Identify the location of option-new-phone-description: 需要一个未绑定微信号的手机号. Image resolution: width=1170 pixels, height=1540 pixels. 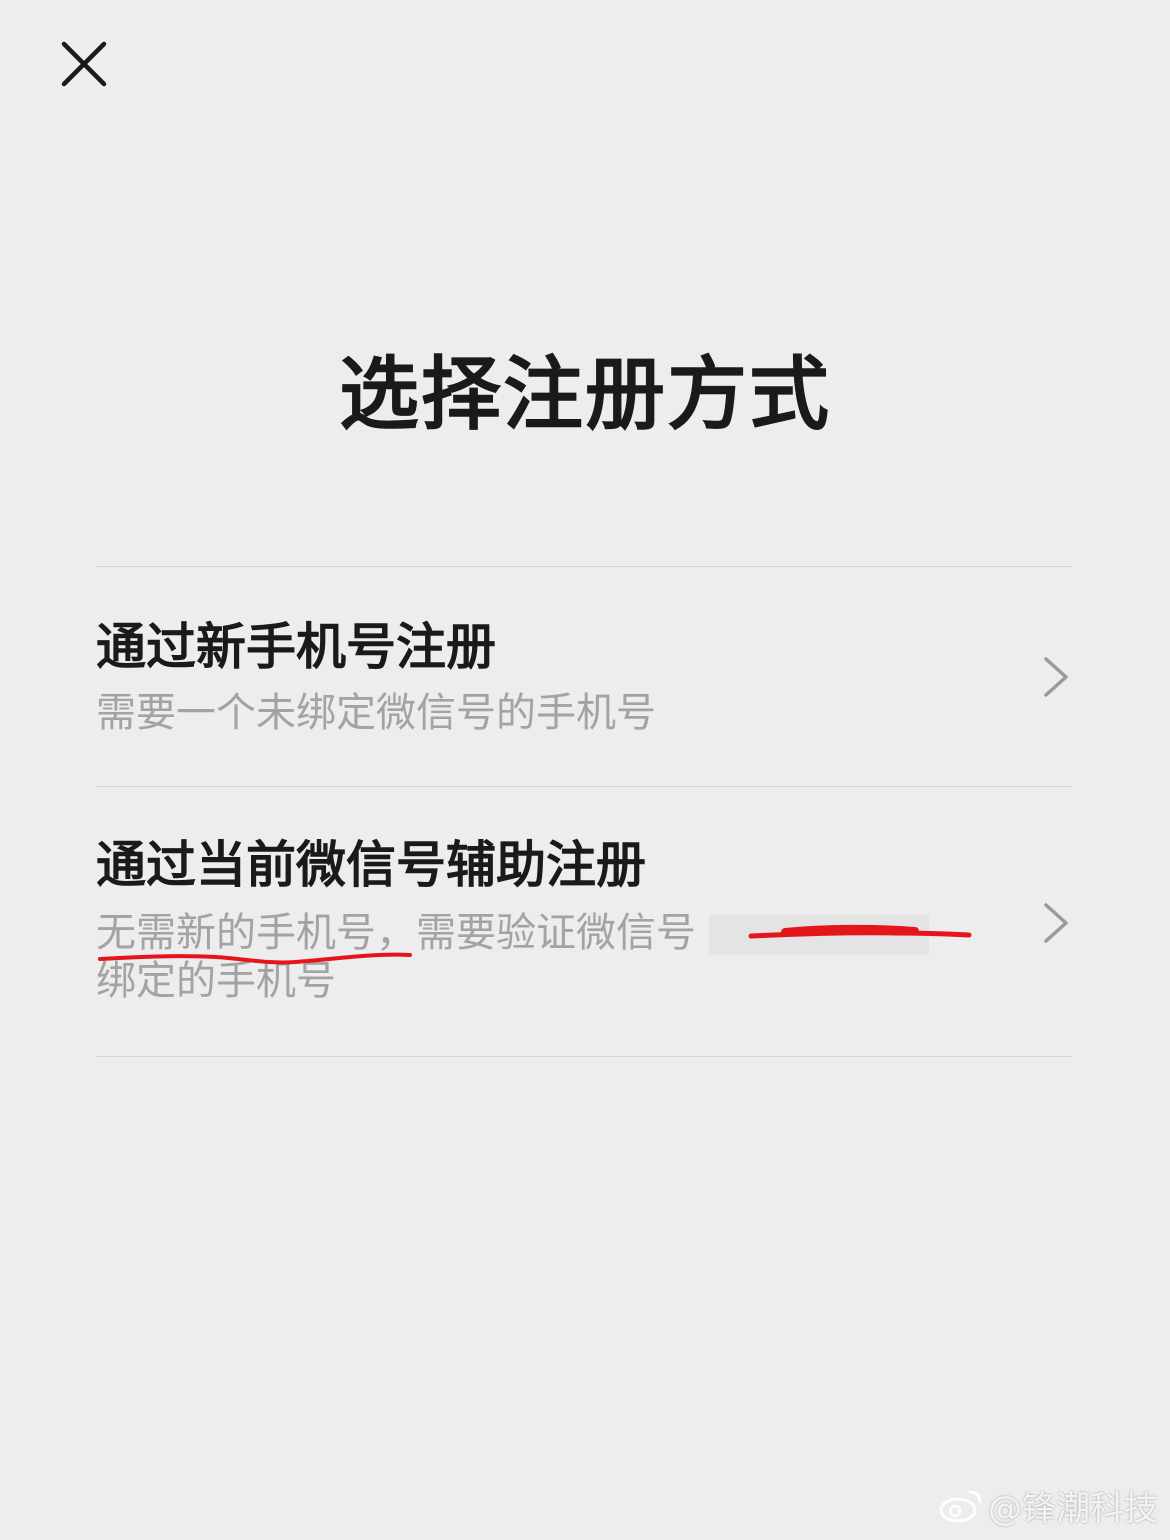
(376, 713).